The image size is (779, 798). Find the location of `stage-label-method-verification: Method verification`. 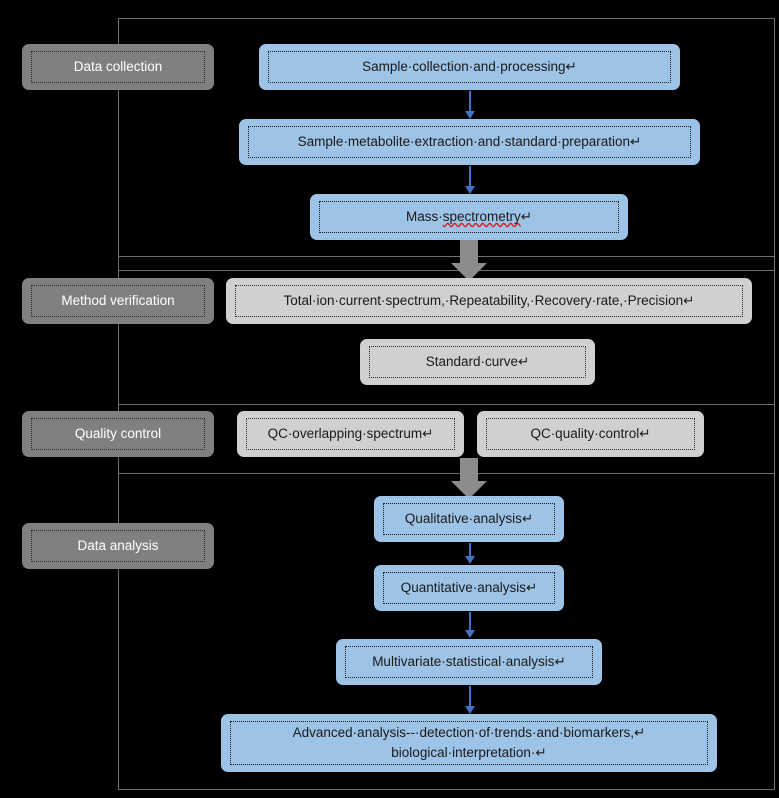

stage-label-method-verification: Method verification is located at coordinates (118, 301).